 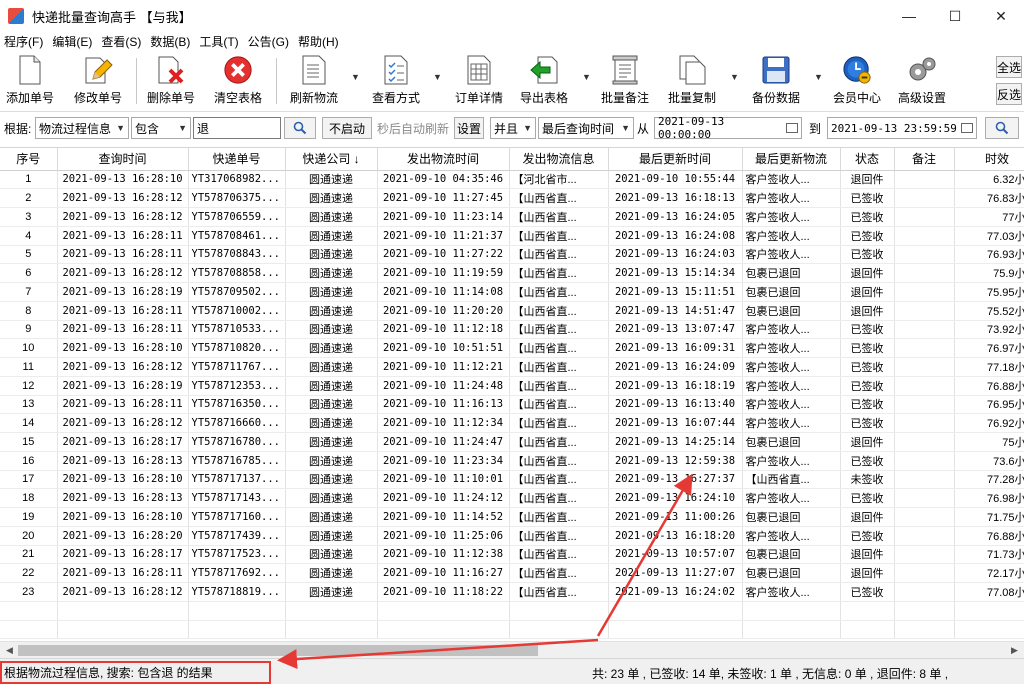 I want to click on close-button: ✕, so click(x=1001, y=16).